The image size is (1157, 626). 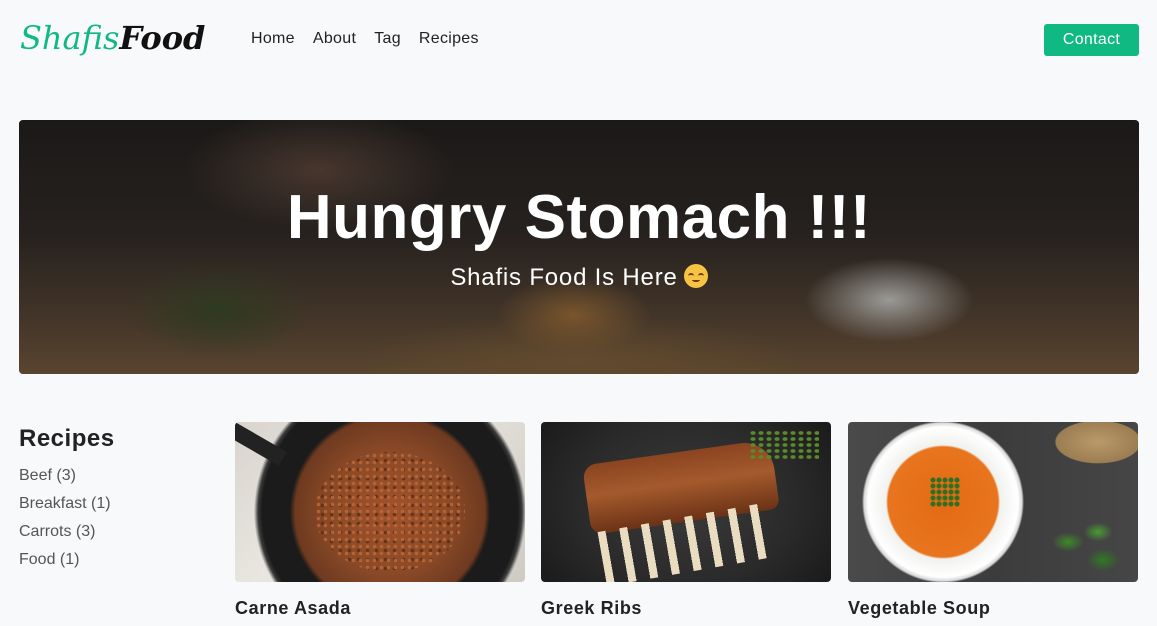 I want to click on recipe-image-carne-asada, so click(x=380, y=502).